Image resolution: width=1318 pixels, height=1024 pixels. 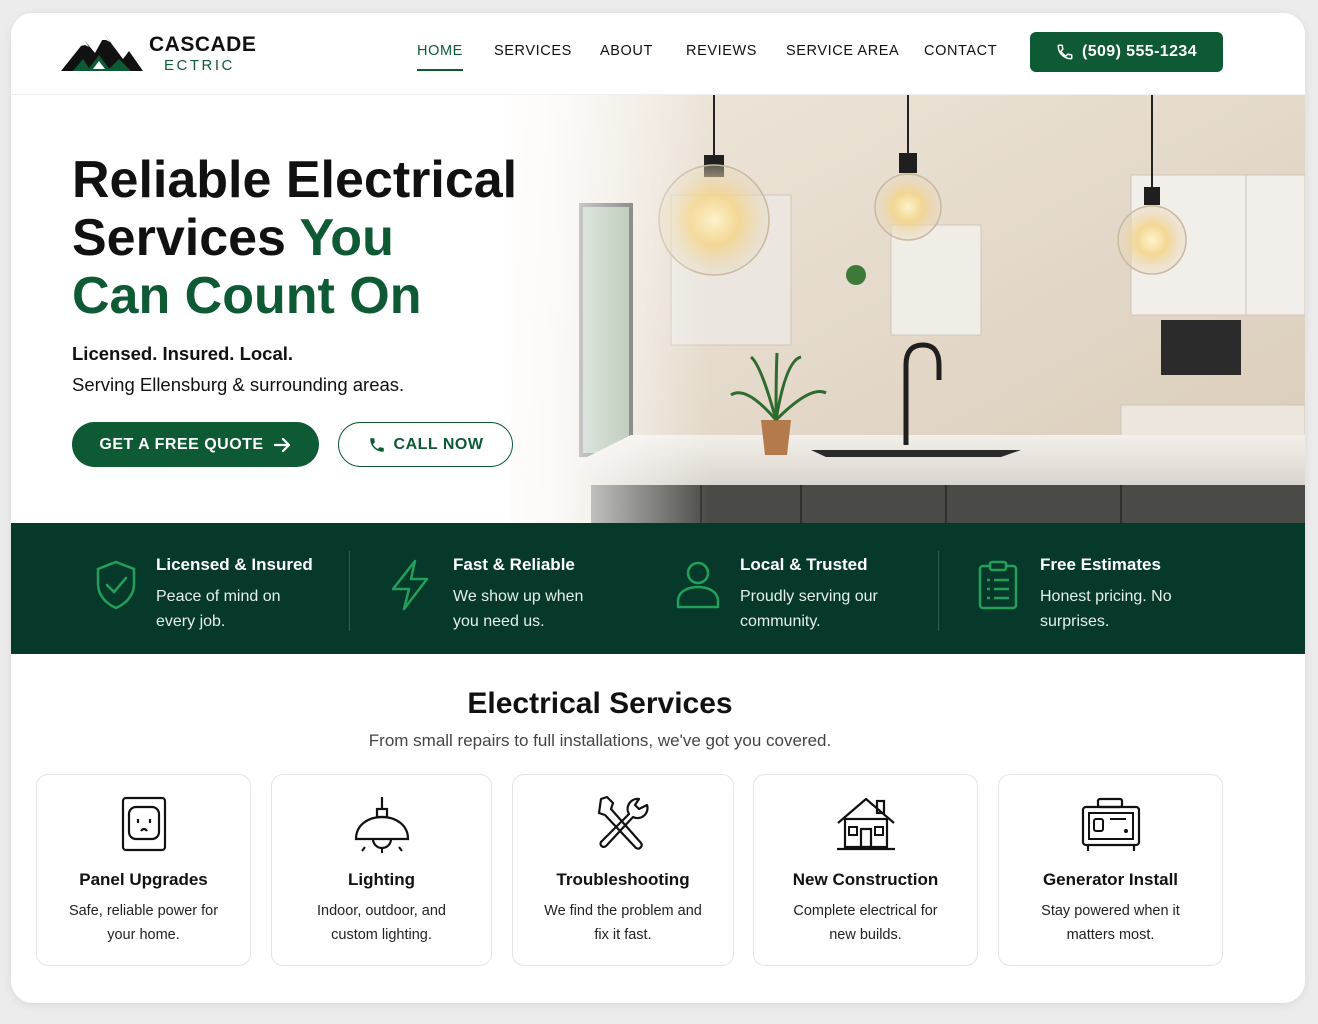 What do you see at coordinates (518, 609) in the screenshot?
I see `feature-desc: We show up when you need us.` at bounding box center [518, 609].